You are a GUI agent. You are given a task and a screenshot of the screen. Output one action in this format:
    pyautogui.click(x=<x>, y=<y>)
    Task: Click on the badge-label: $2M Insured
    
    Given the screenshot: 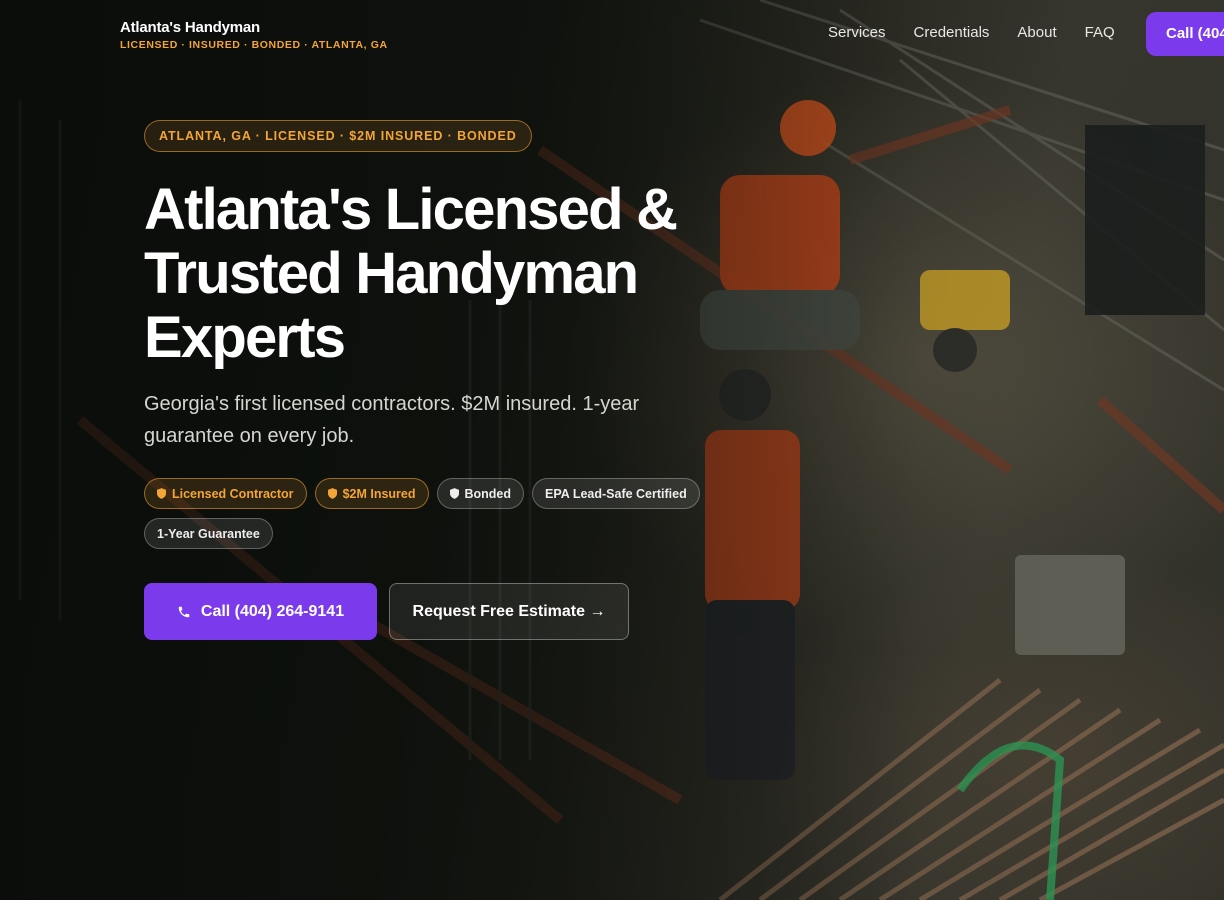 What is the action you would take?
    pyautogui.click(x=379, y=493)
    